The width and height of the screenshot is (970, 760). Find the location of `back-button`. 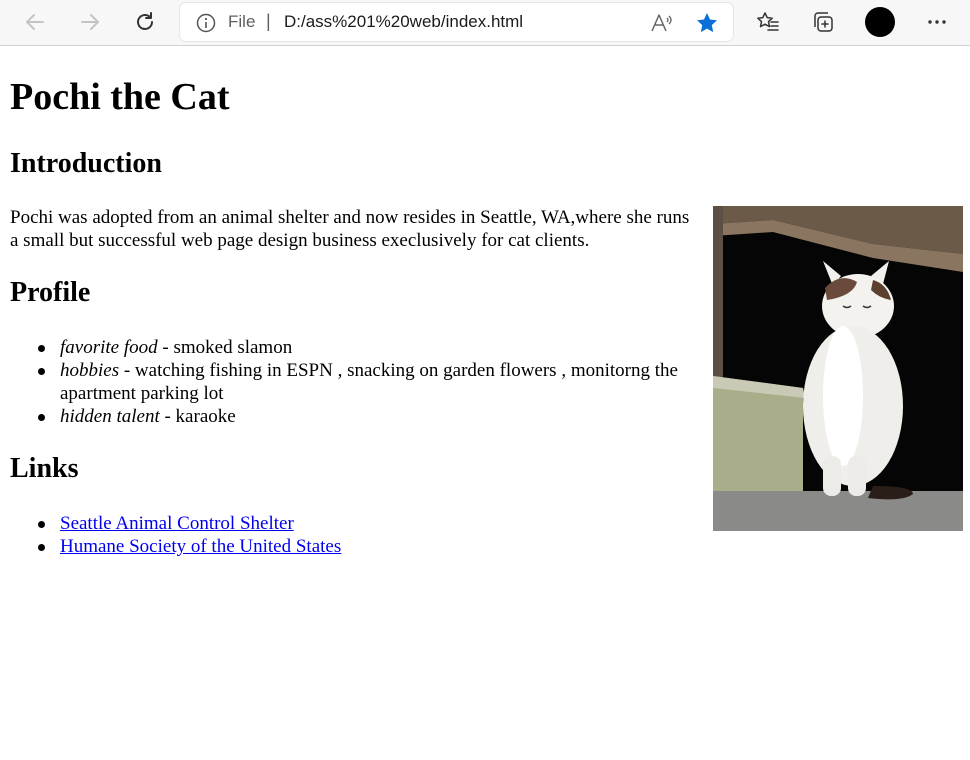

back-button is located at coordinates (35, 22).